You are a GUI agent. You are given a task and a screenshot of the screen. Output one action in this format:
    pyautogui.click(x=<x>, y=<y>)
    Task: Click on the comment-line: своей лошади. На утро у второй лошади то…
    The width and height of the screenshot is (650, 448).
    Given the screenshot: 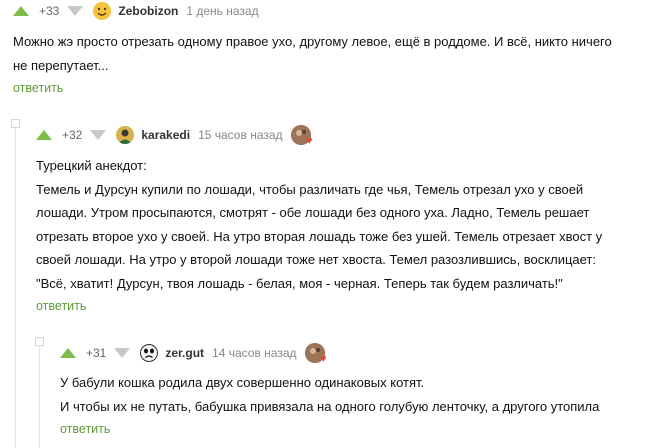 What is the action you would take?
    pyautogui.click(x=316, y=259)
    